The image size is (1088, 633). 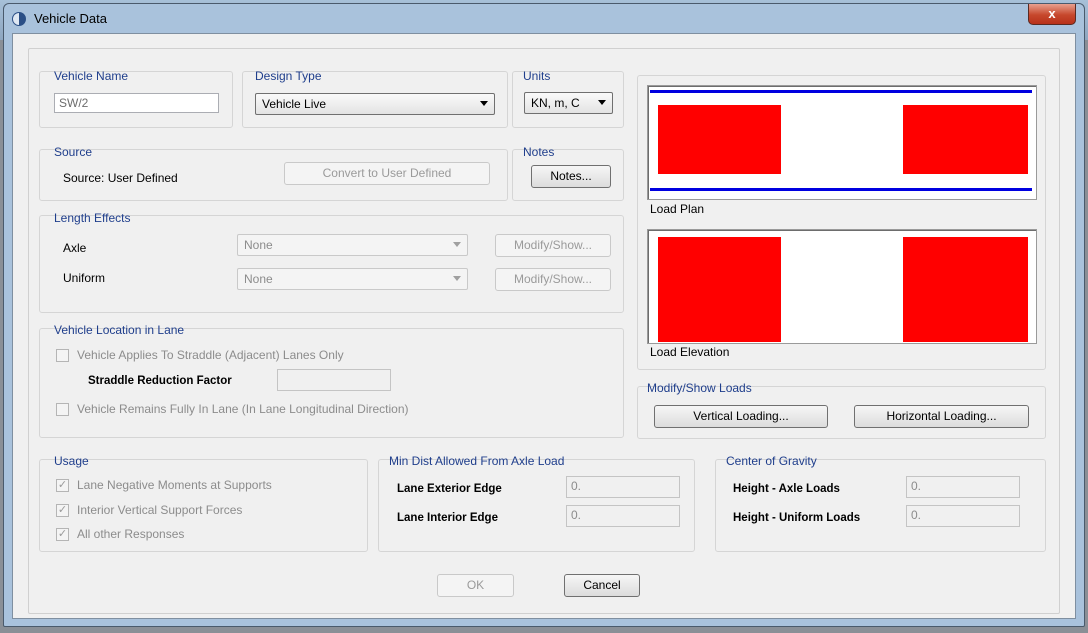 I want to click on design-type-label: Design Type, so click(x=288, y=76).